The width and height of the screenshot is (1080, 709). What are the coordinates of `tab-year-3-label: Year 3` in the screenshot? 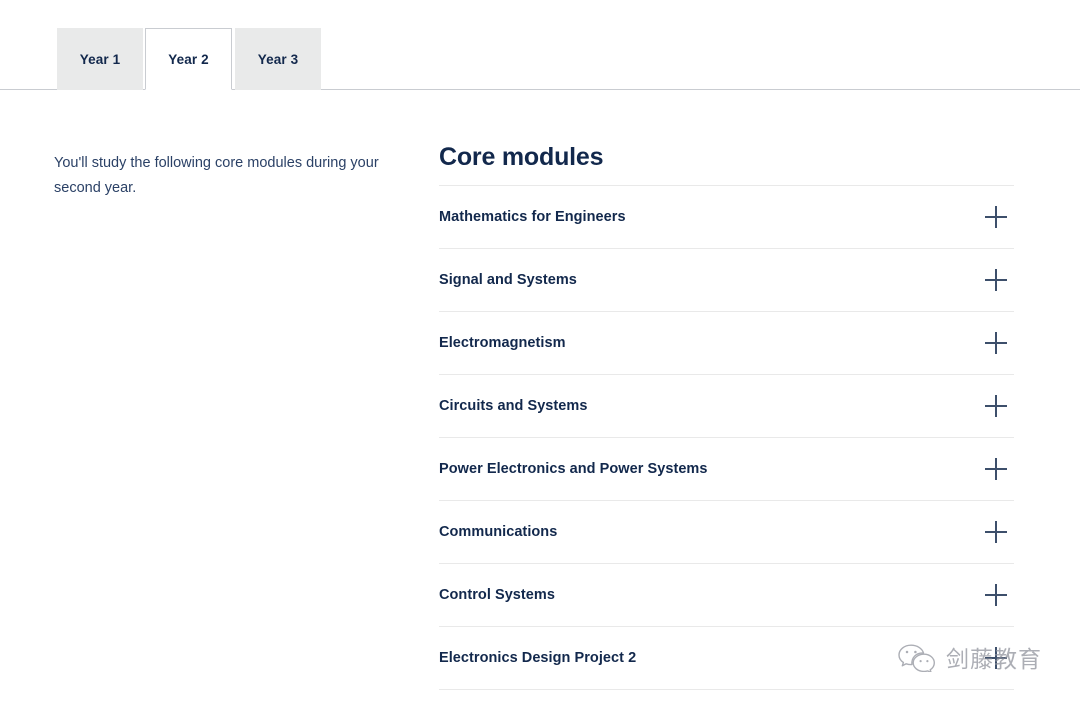 It's located at (278, 59).